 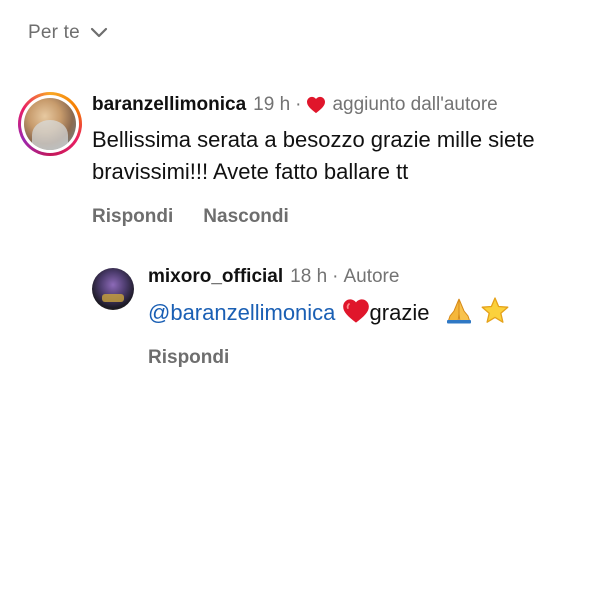 What do you see at coordinates (169, 105) in the screenshot?
I see `comment-username: baranzellimonica` at bounding box center [169, 105].